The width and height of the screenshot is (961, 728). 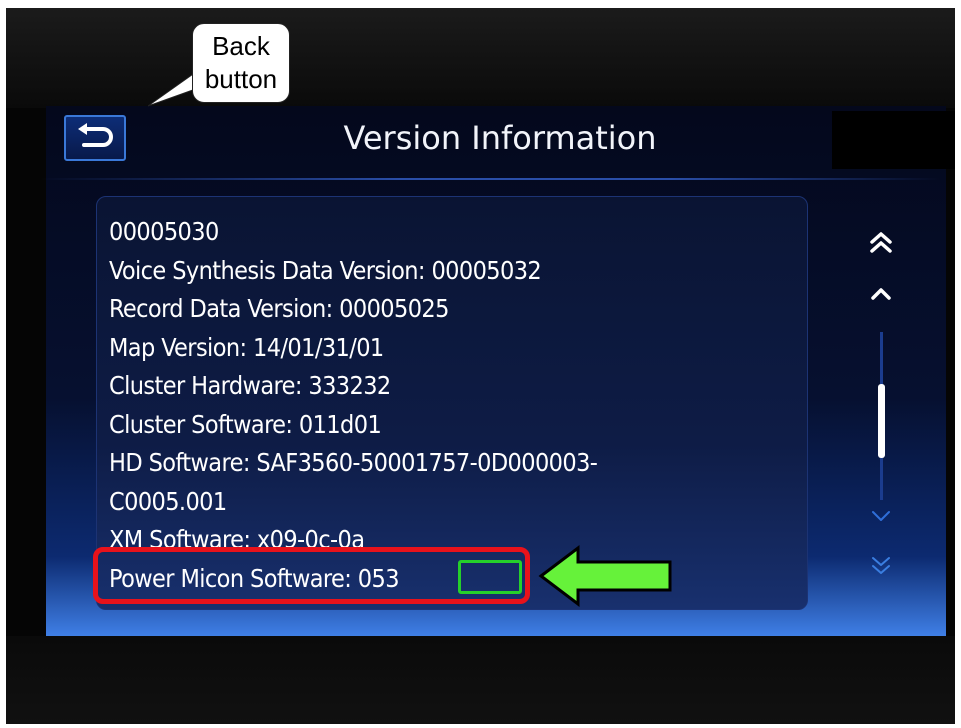 What do you see at coordinates (480, 680) in the screenshot?
I see `bottom-bezel` at bounding box center [480, 680].